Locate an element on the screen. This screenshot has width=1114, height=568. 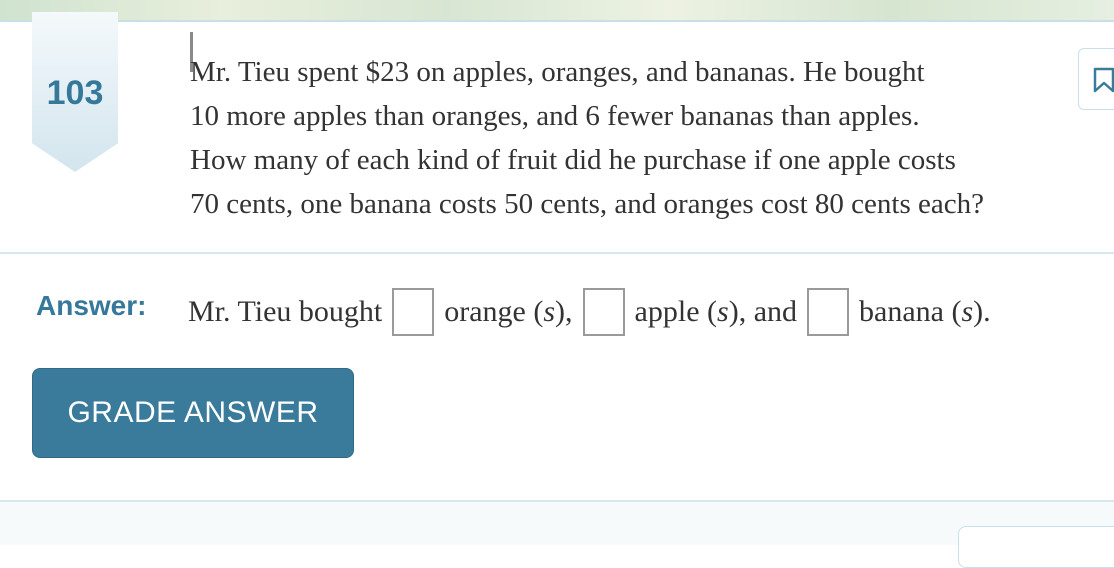
answer-prefix: Mr. Tieu bought is located at coordinates (285, 311).